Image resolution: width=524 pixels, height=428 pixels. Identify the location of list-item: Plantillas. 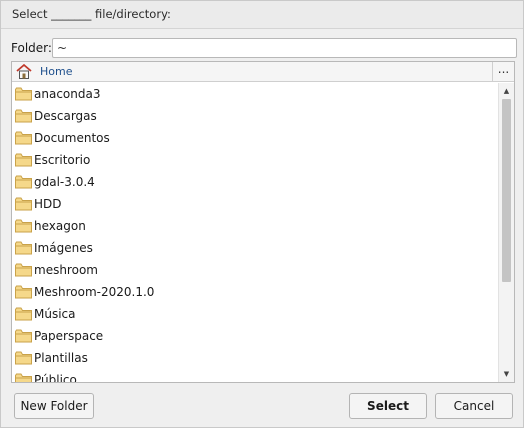
(255, 358).